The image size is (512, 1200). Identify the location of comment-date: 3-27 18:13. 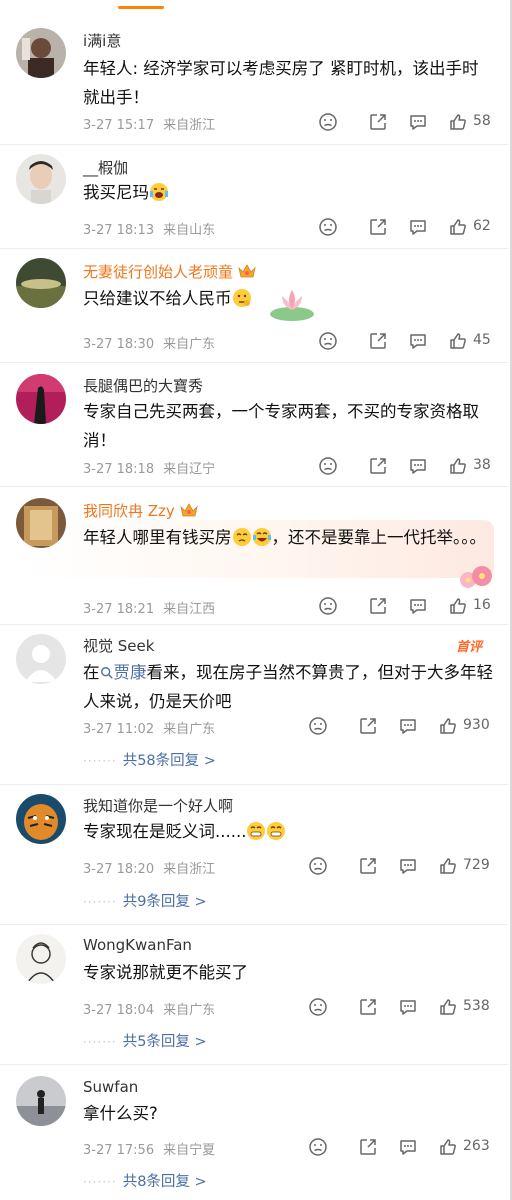
(119, 230).